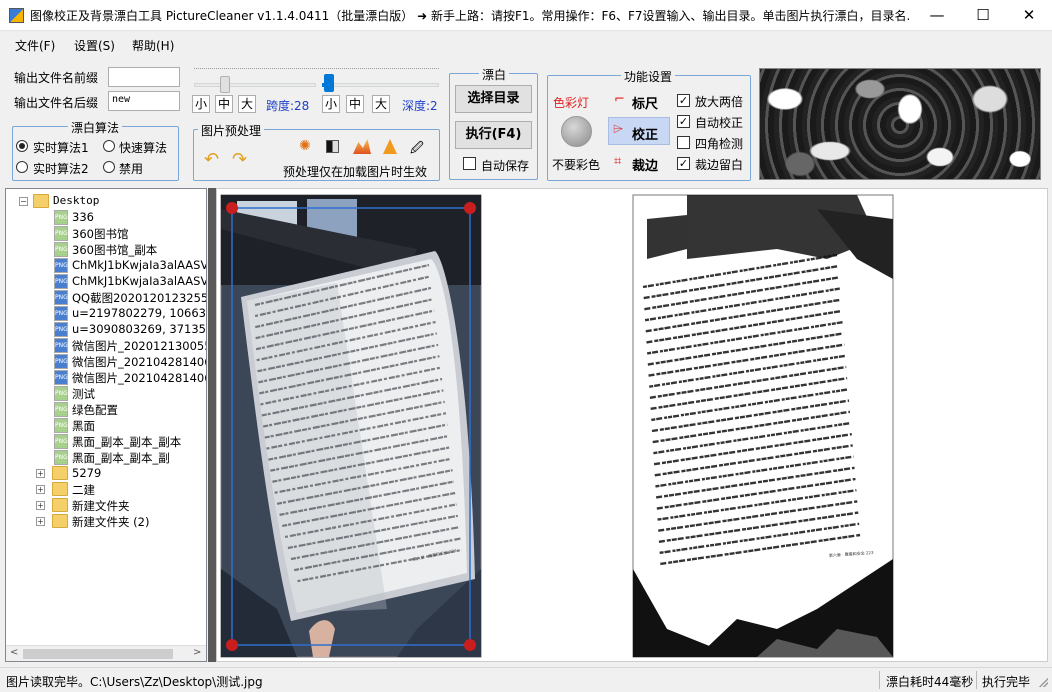 Image resolution: width=1052 pixels, height=692 pixels. What do you see at coordinates (470, 208) in the screenshot?
I see `corner-handle-tr` at bounding box center [470, 208].